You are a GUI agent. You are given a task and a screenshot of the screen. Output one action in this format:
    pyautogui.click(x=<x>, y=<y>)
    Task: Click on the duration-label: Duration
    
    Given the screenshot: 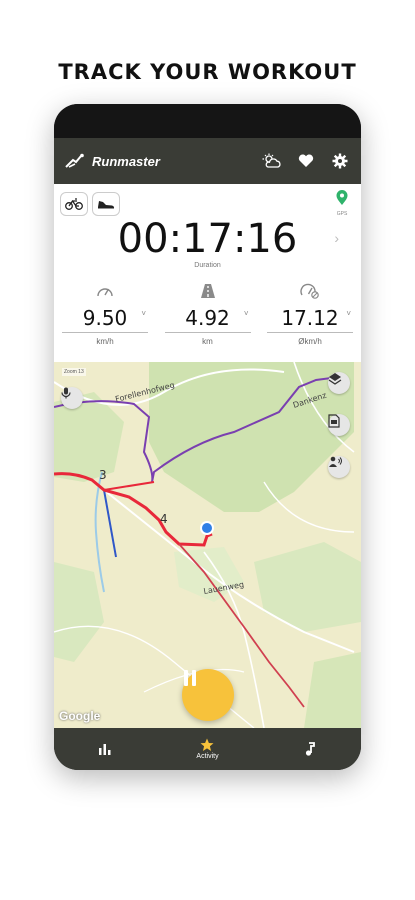 What is the action you would take?
    pyautogui.click(x=207, y=265)
    